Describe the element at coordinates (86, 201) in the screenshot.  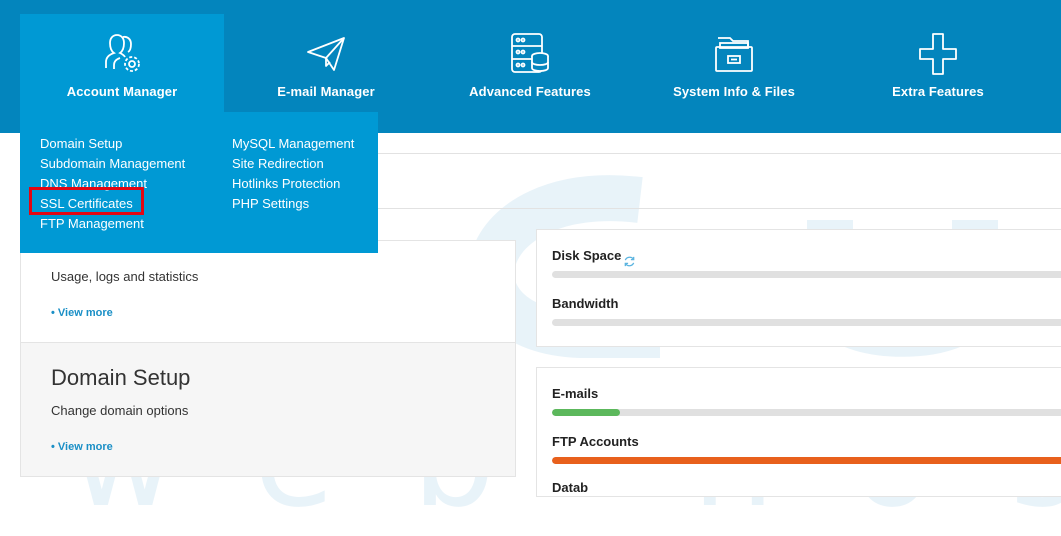
I see `ssl-highlight-box` at that location.